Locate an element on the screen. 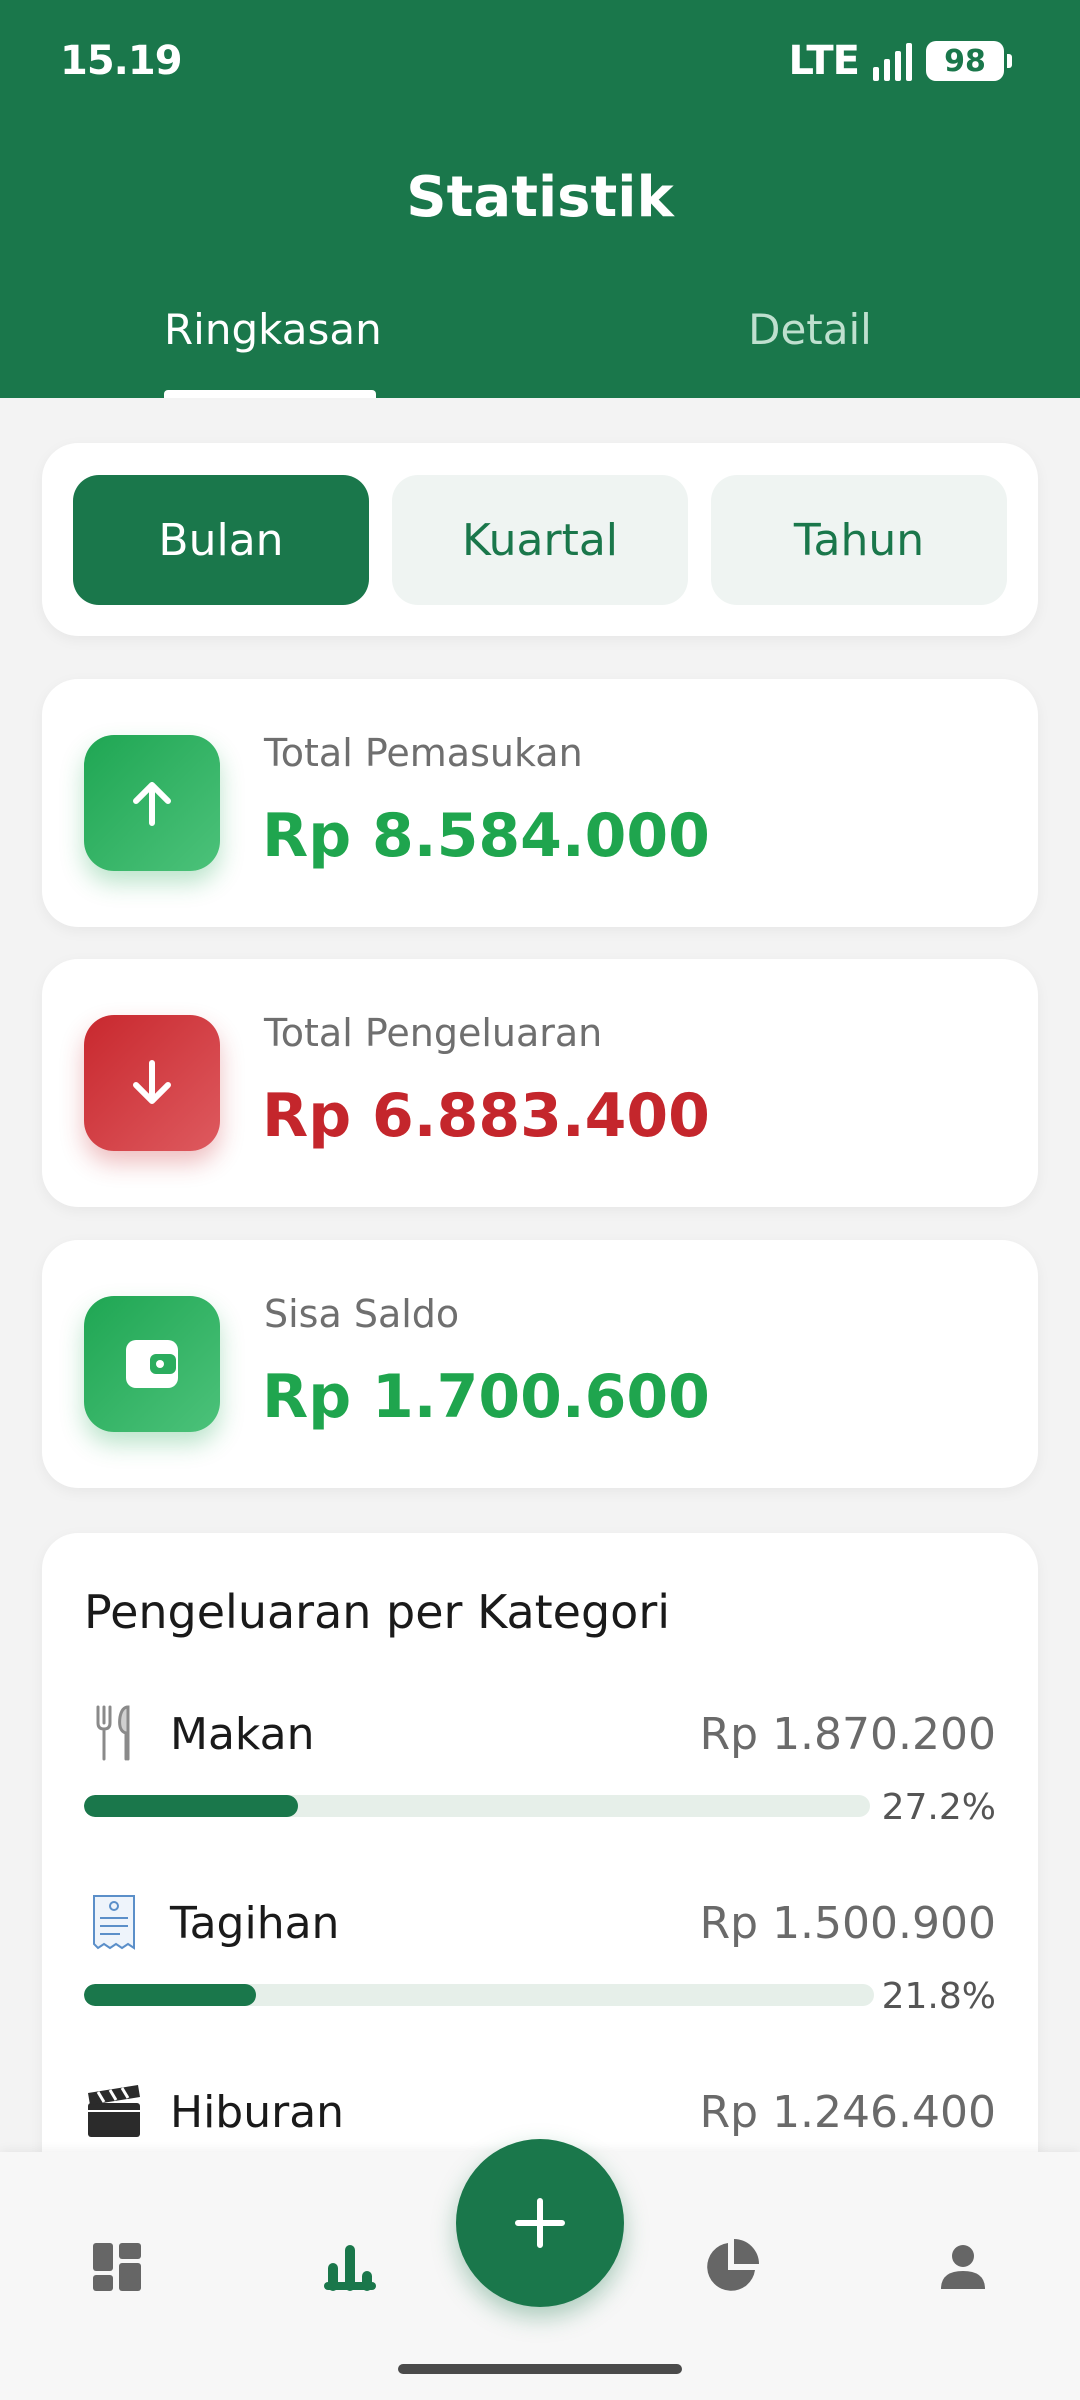  income-value: Rp 8.584.000 is located at coordinates (486, 836).